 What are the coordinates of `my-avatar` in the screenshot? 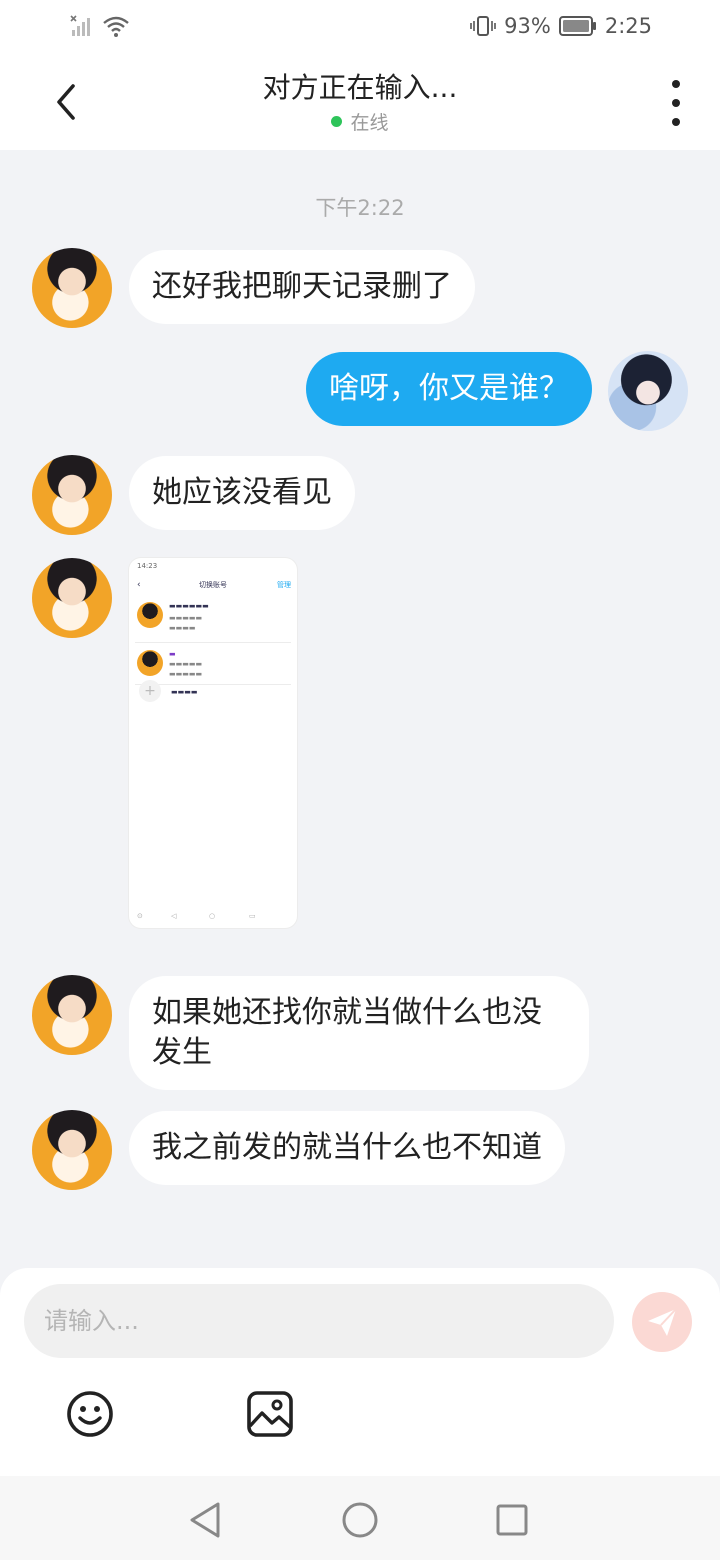 It's located at (648, 391).